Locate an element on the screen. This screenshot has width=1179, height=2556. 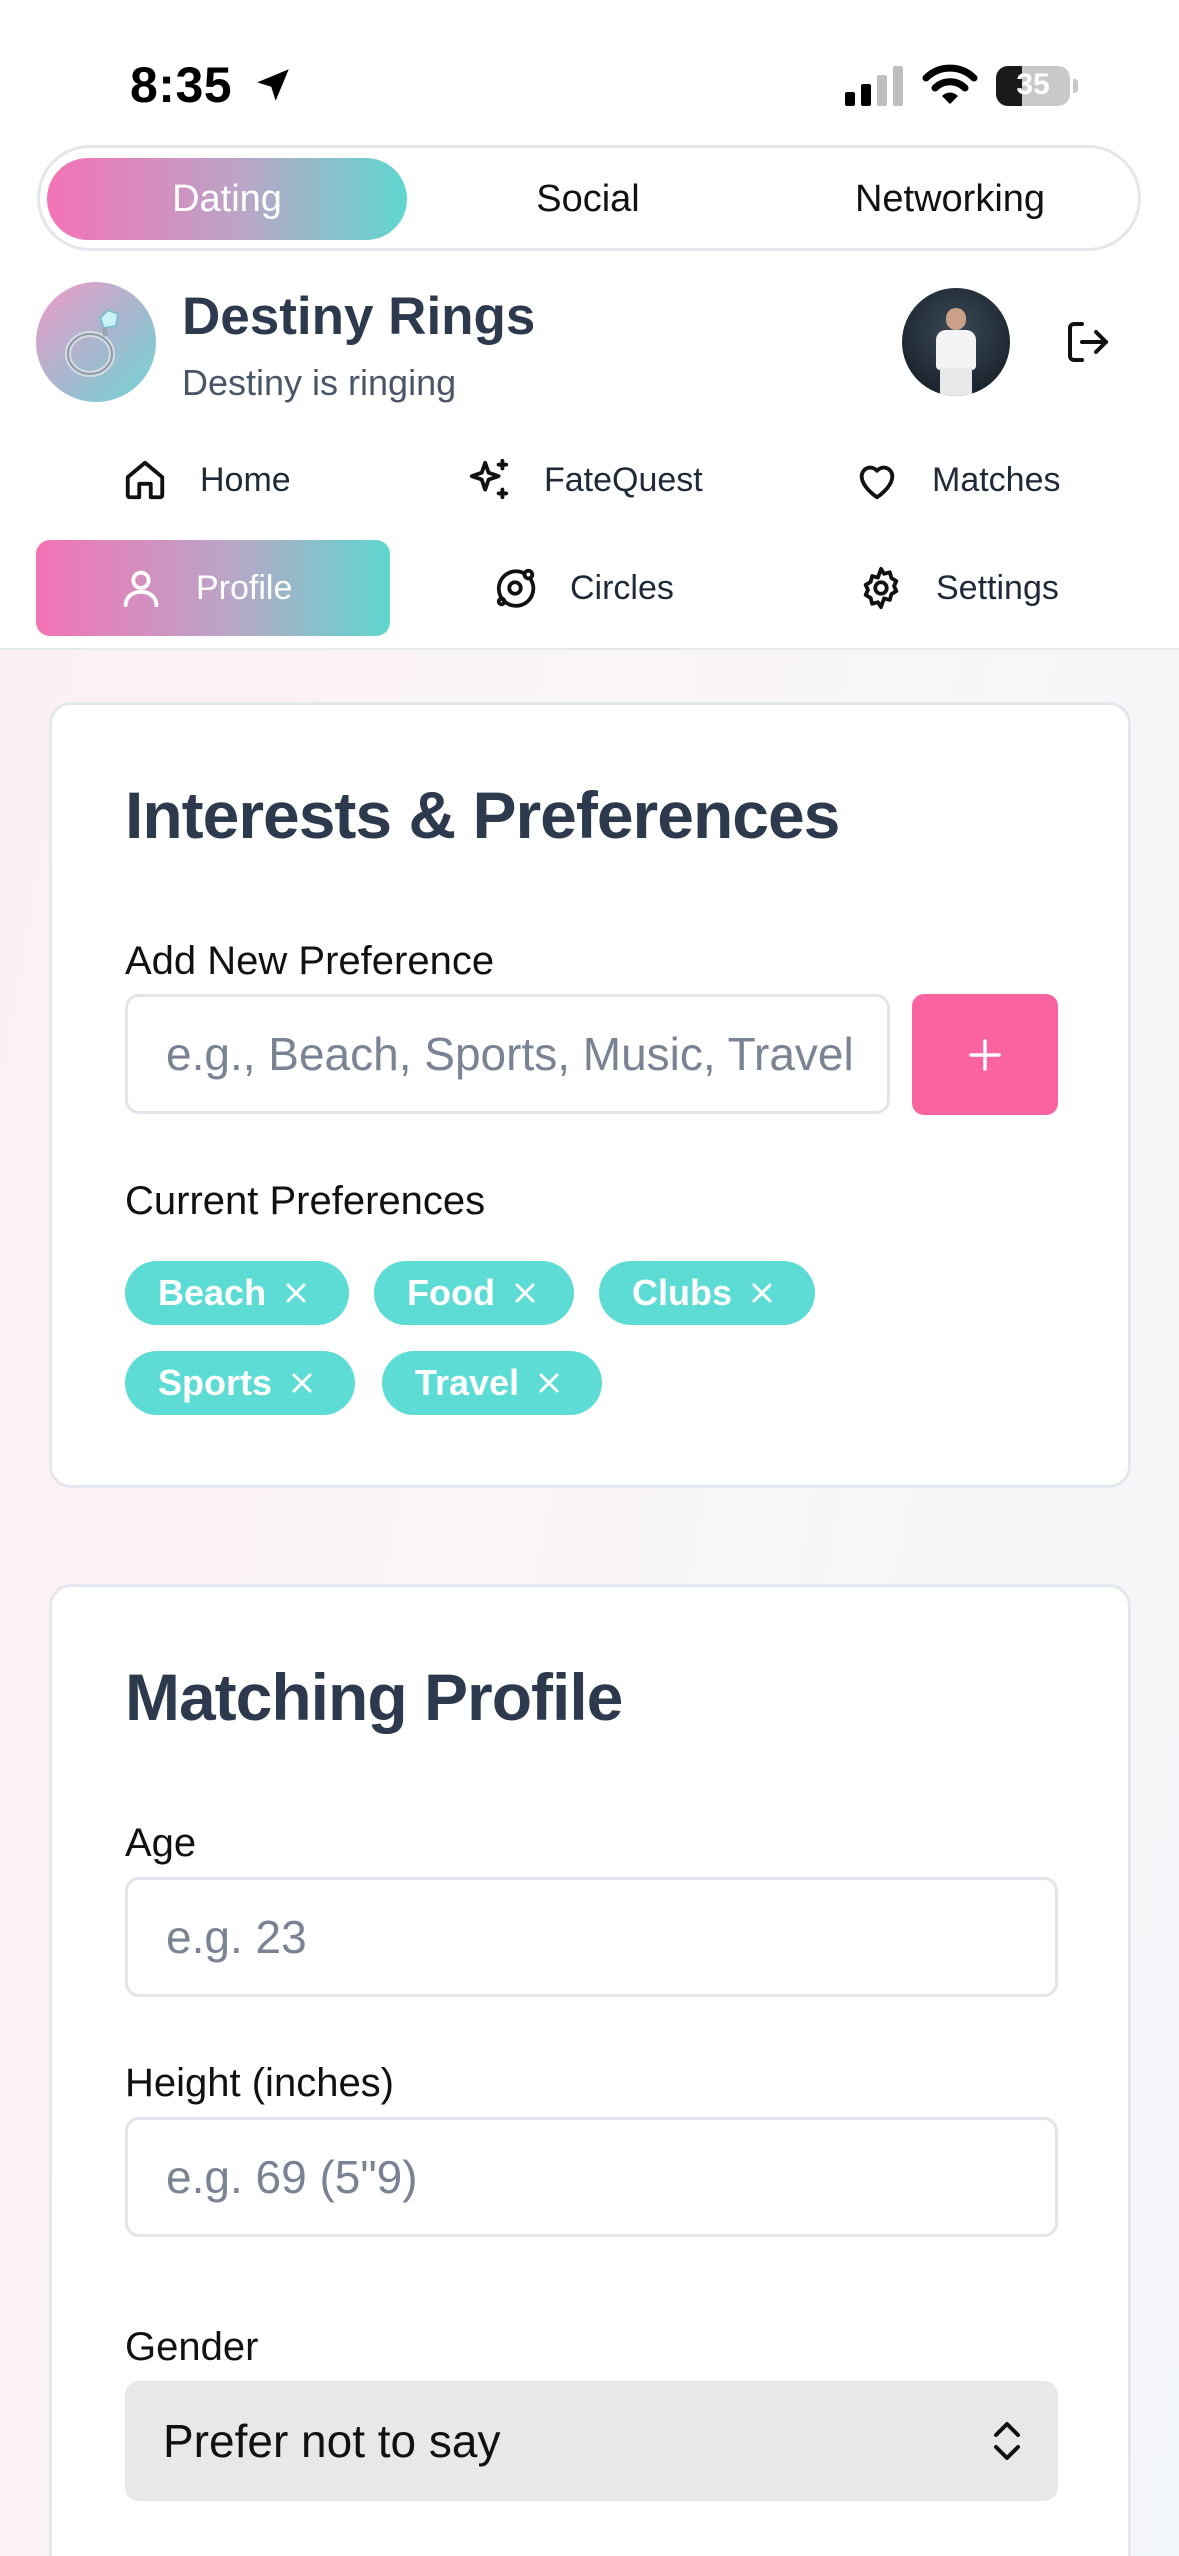
add-preference-input: e.g., Beach, Sports, Music, Travel is located at coordinates (507, 1054).